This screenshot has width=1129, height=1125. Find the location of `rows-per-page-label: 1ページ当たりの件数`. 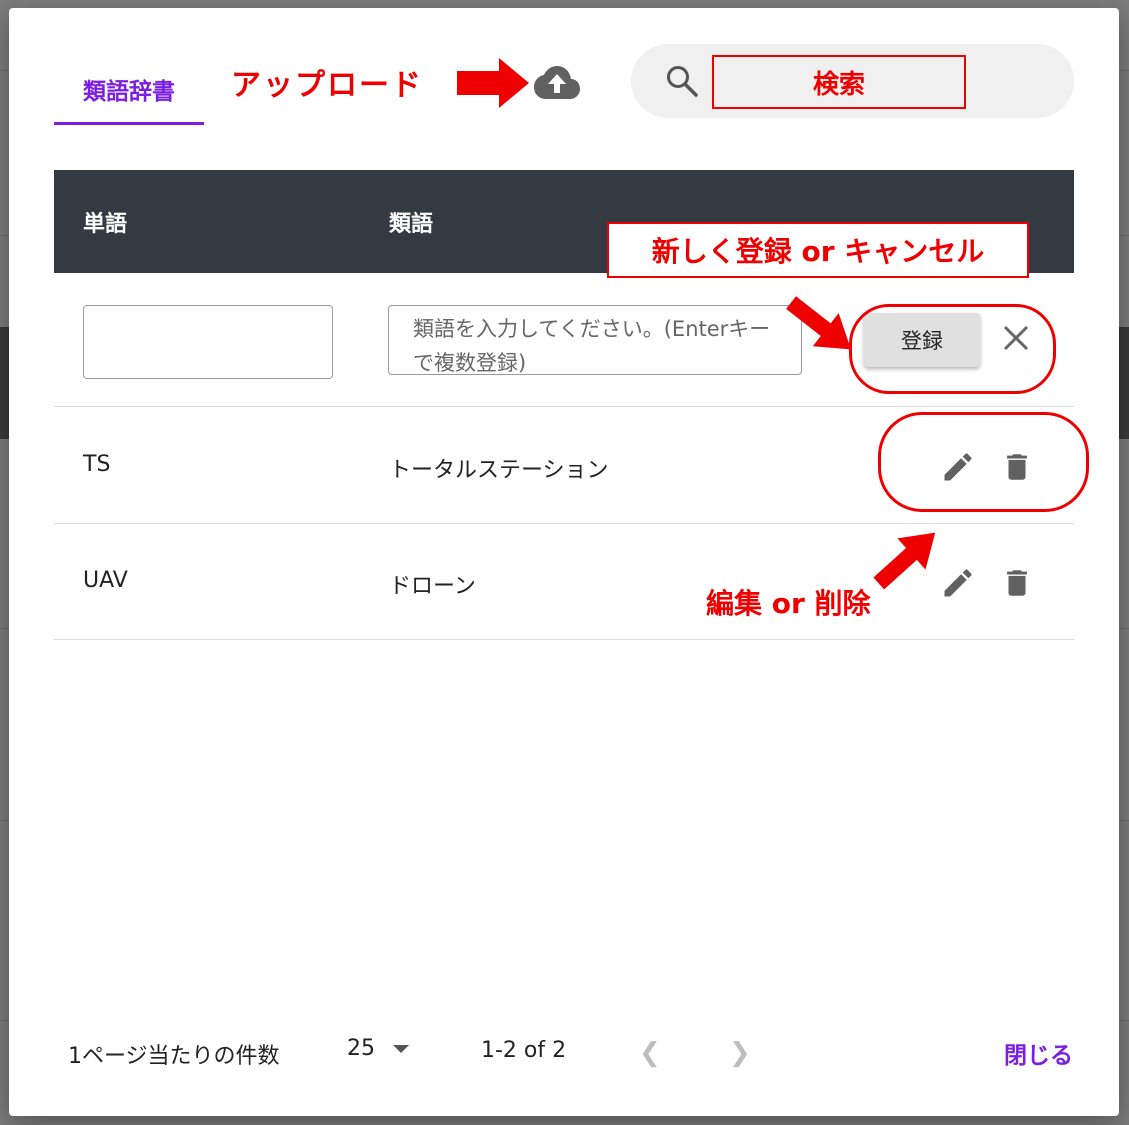

rows-per-page-label: 1ページ当たりの件数 is located at coordinates (174, 1056).